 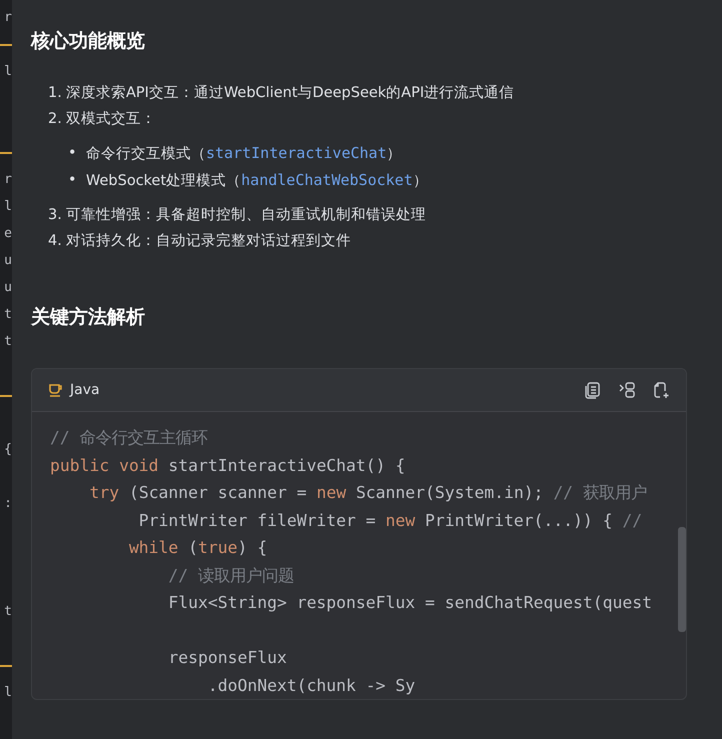 What do you see at coordinates (290, 93) in the screenshot?
I see `list-text: 深度求索API交互：通过WebClient与DeepSeek的API进行流式通信` at bounding box center [290, 93].